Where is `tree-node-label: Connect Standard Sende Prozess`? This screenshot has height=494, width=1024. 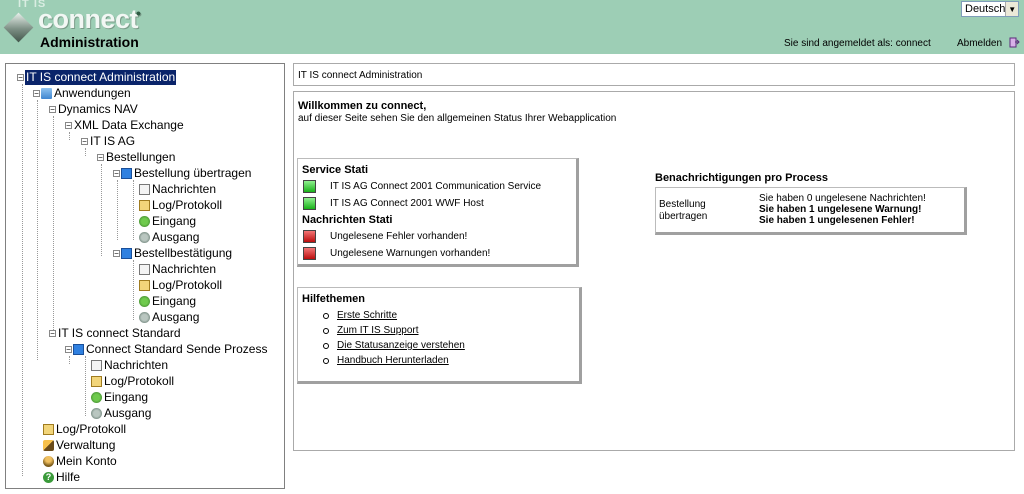 tree-node-label: Connect Standard Sende Prozess is located at coordinates (177, 349).